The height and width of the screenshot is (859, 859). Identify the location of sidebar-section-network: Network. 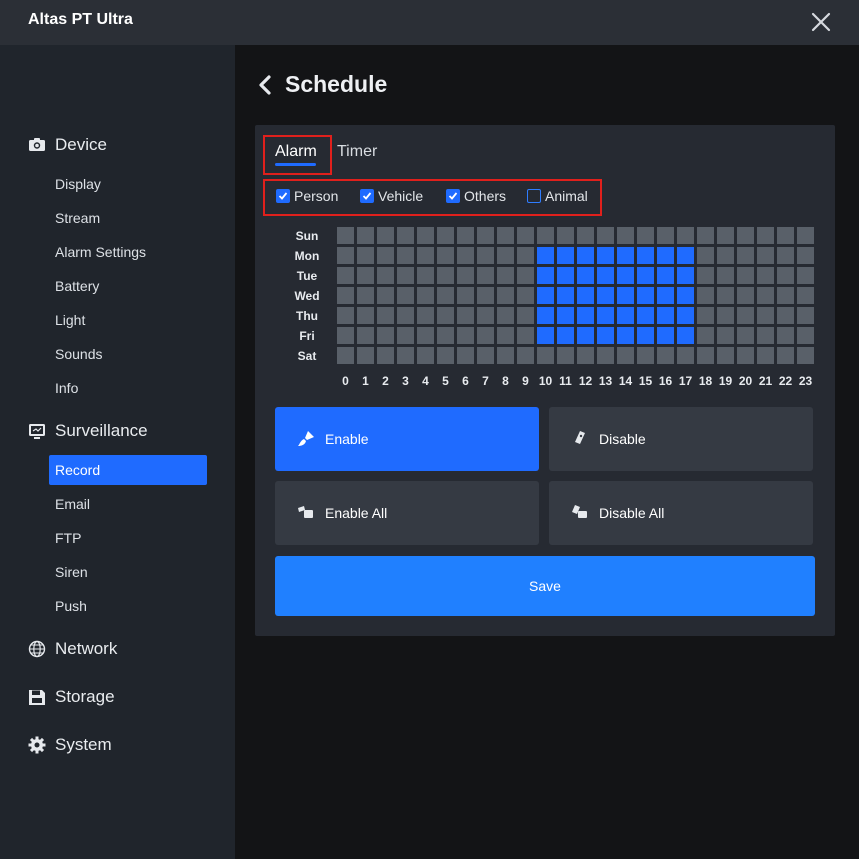
(72, 649).